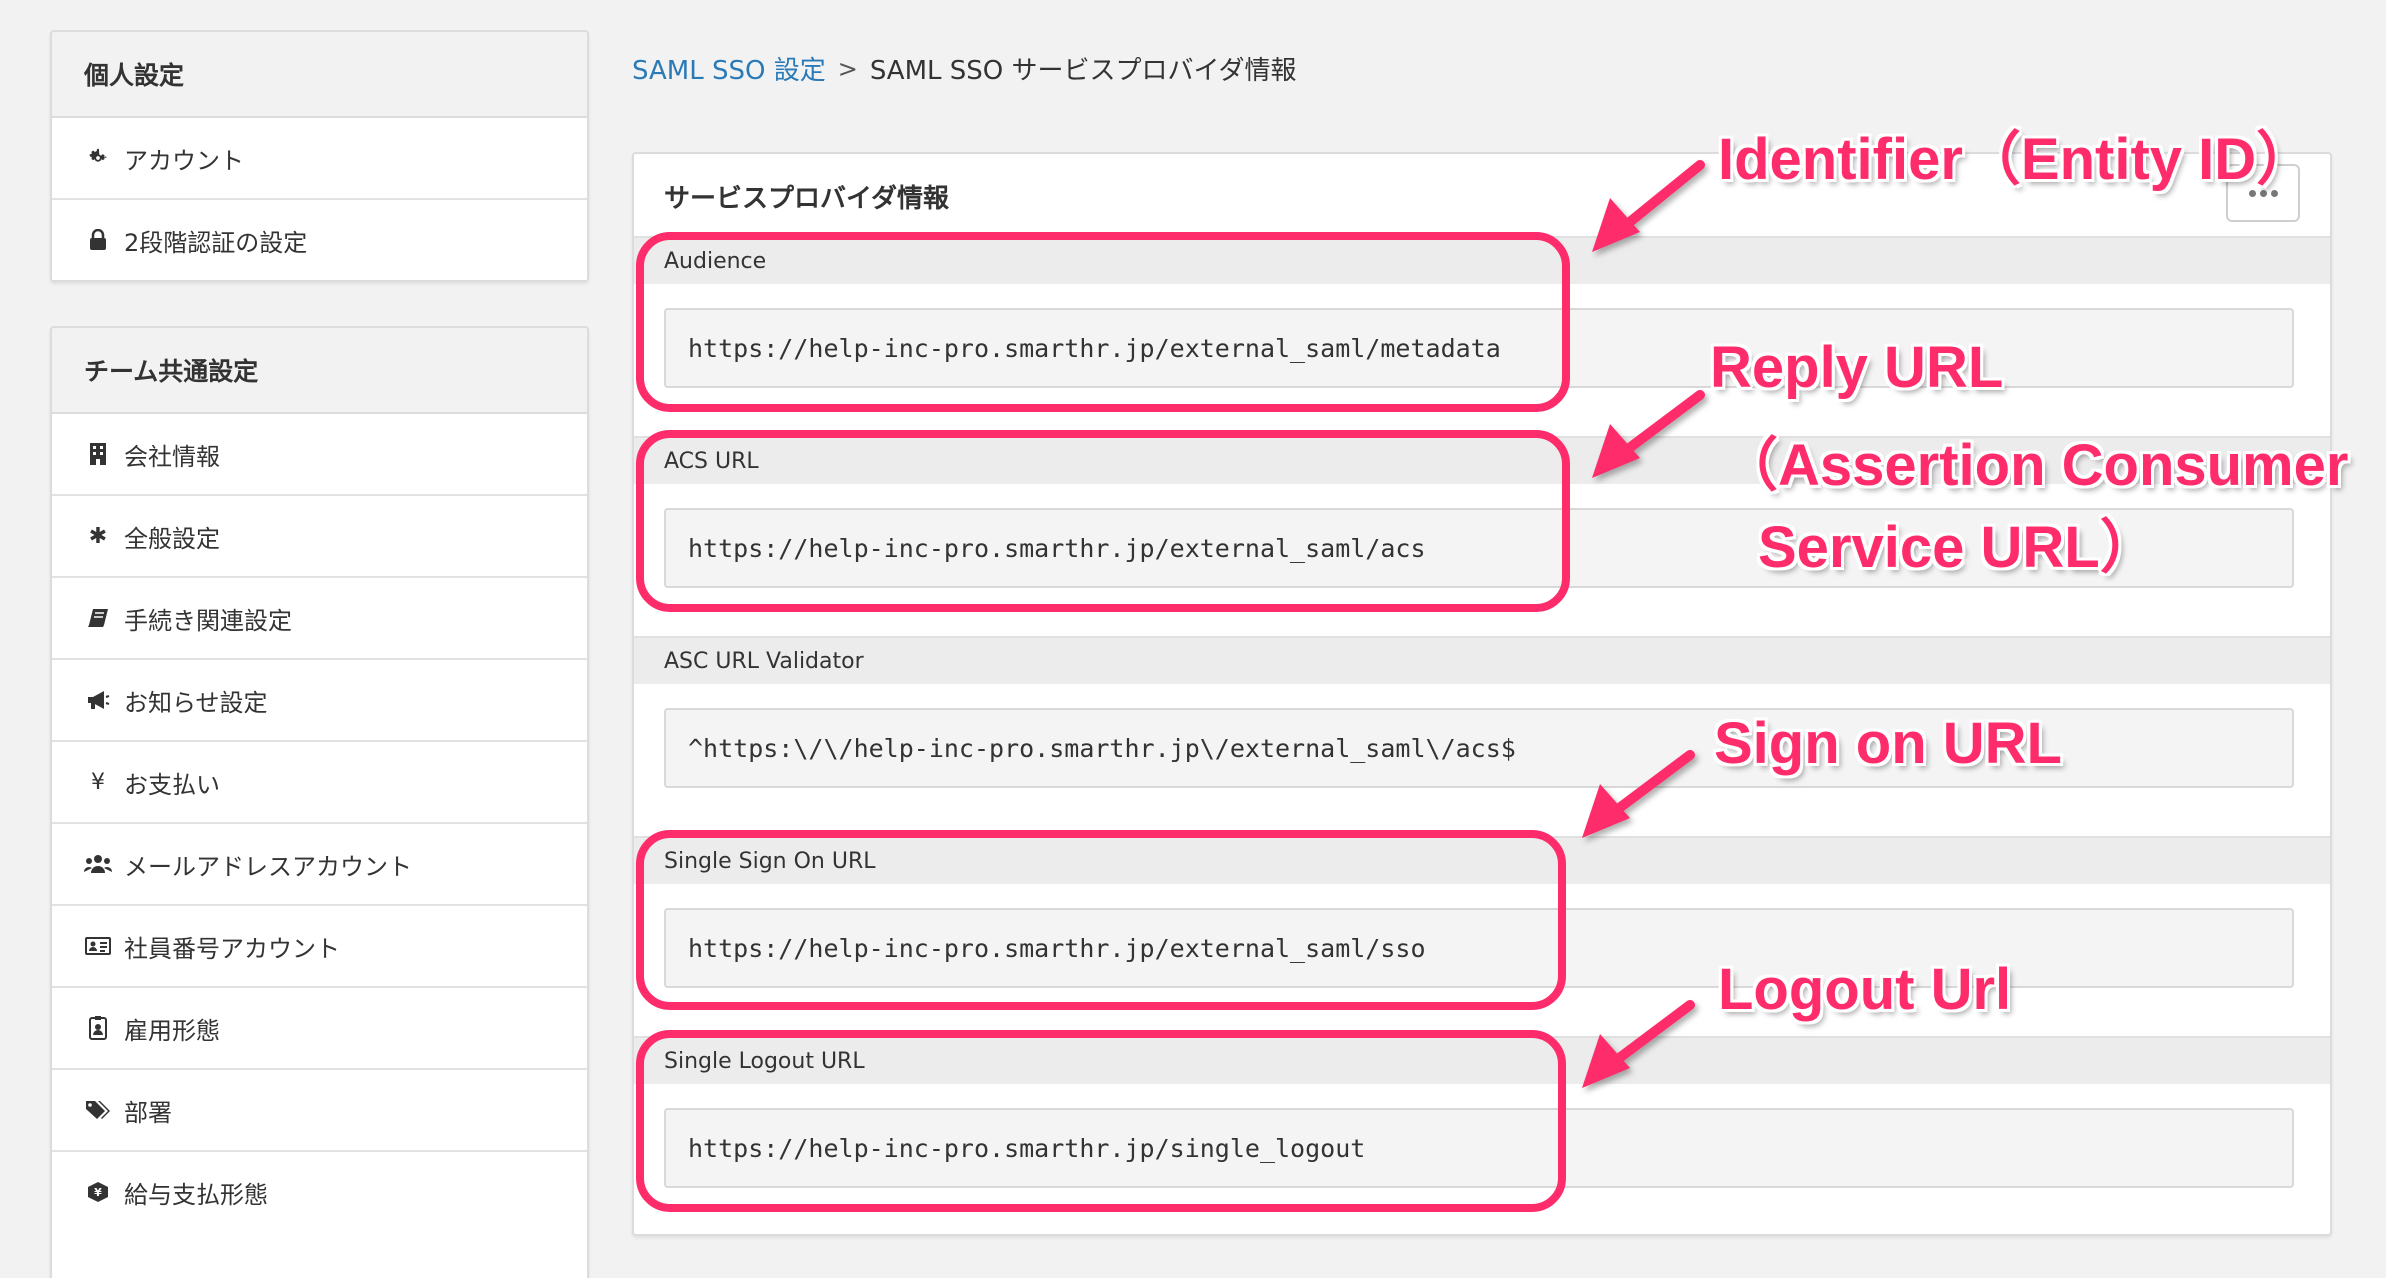 The image size is (2386, 1278). Describe the element at coordinates (1660, 425) in the screenshot. I see `arrow-reply-url-icon` at that location.